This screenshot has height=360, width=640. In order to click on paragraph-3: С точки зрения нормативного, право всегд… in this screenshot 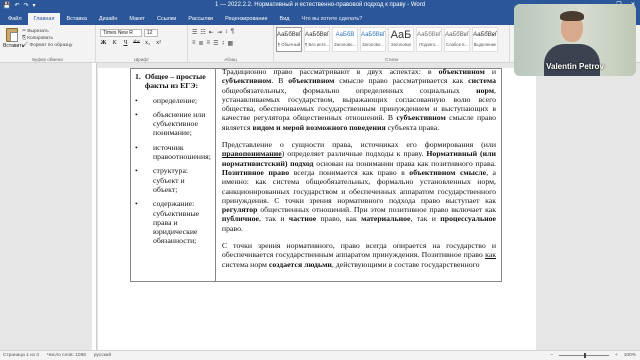, I will do `click(358, 255)`.